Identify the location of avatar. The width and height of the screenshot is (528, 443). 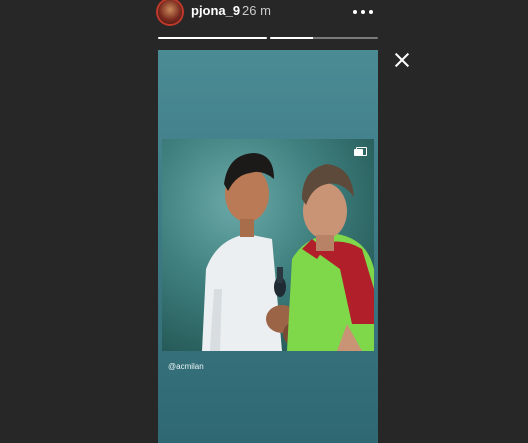
(170, 12).